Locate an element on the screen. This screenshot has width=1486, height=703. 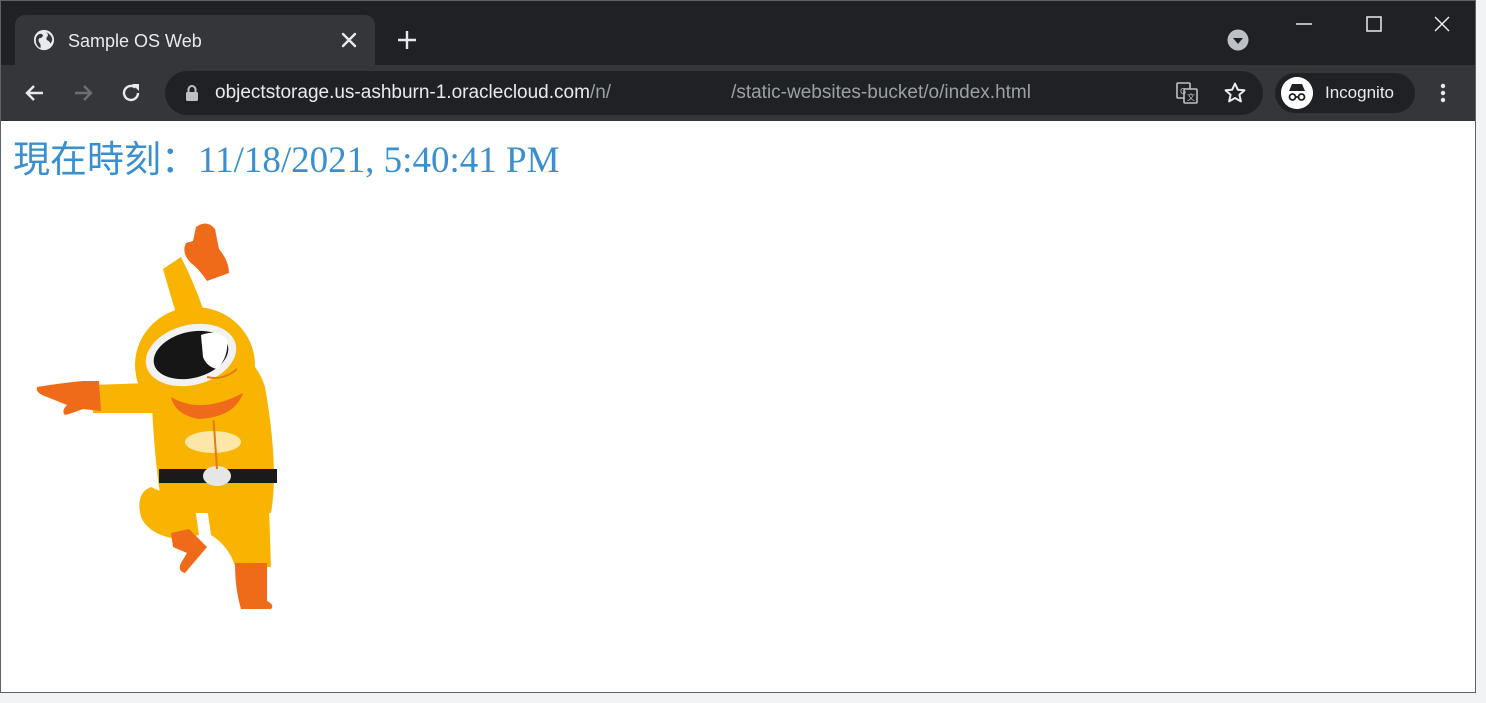
star-icon is located at coordinates (1235, 93).